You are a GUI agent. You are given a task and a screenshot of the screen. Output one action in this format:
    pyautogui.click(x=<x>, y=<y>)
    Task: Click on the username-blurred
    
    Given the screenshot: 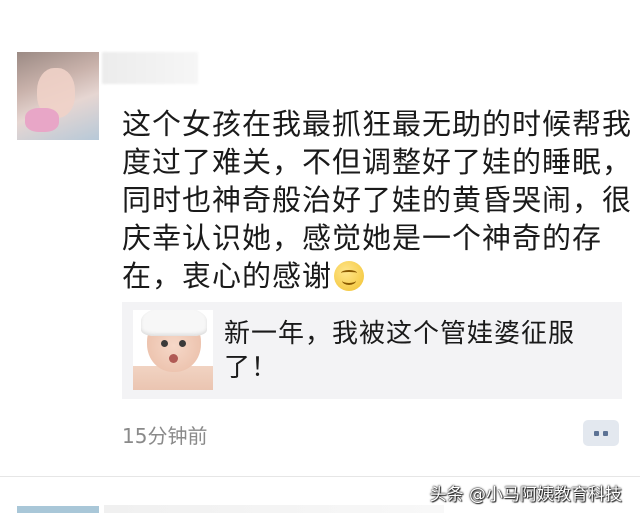 What is the action you would take?
    pyautogui.click(x=150, y=68)
    